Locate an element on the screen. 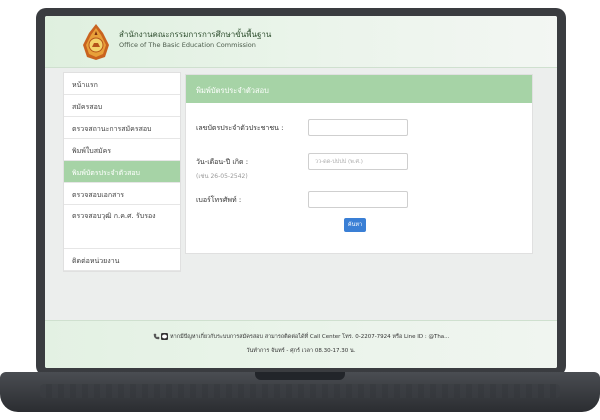  sidebar-item-home: หน้าแรก is located at coordinates (122, 84).